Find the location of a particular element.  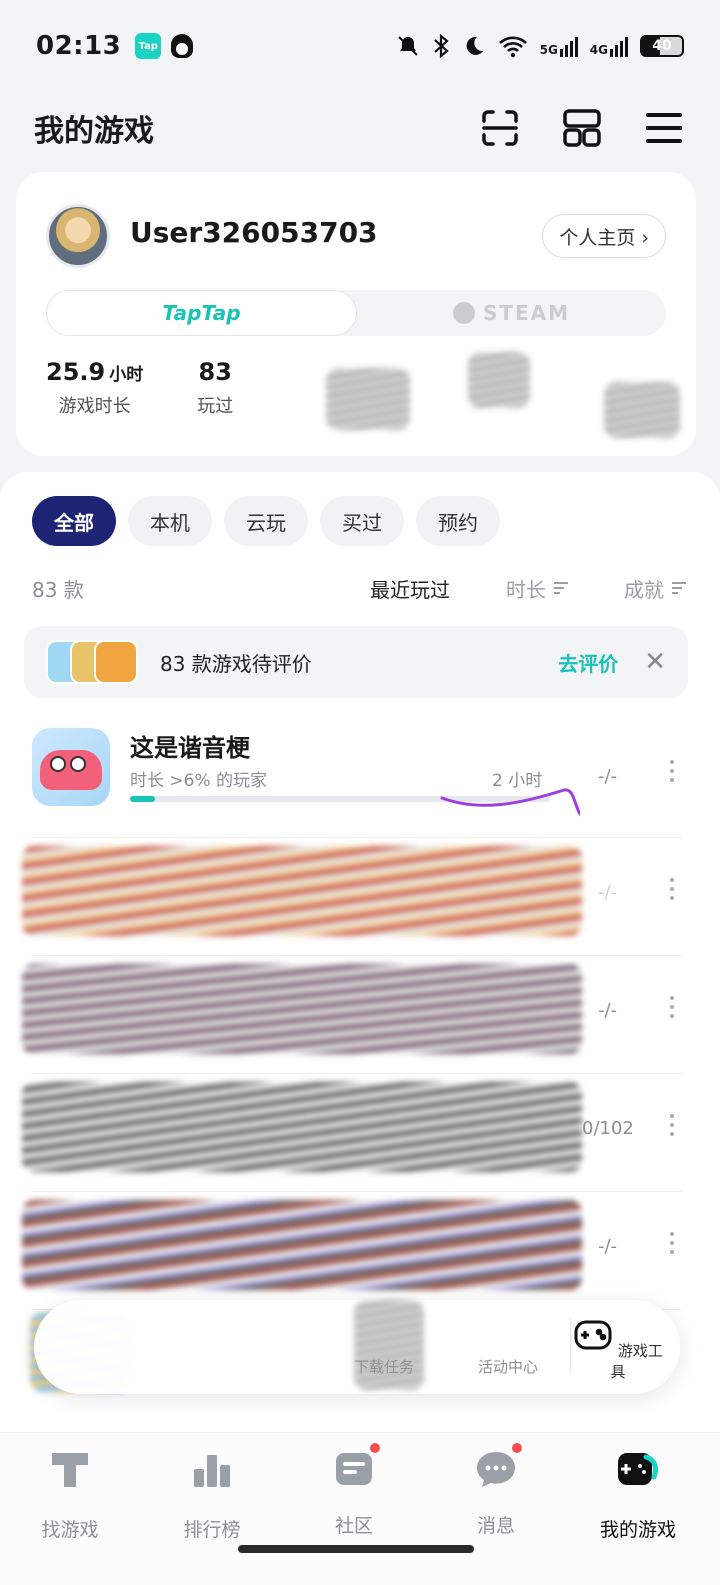

achievement-count: 0/102 is located at coordinates (608, 1128).